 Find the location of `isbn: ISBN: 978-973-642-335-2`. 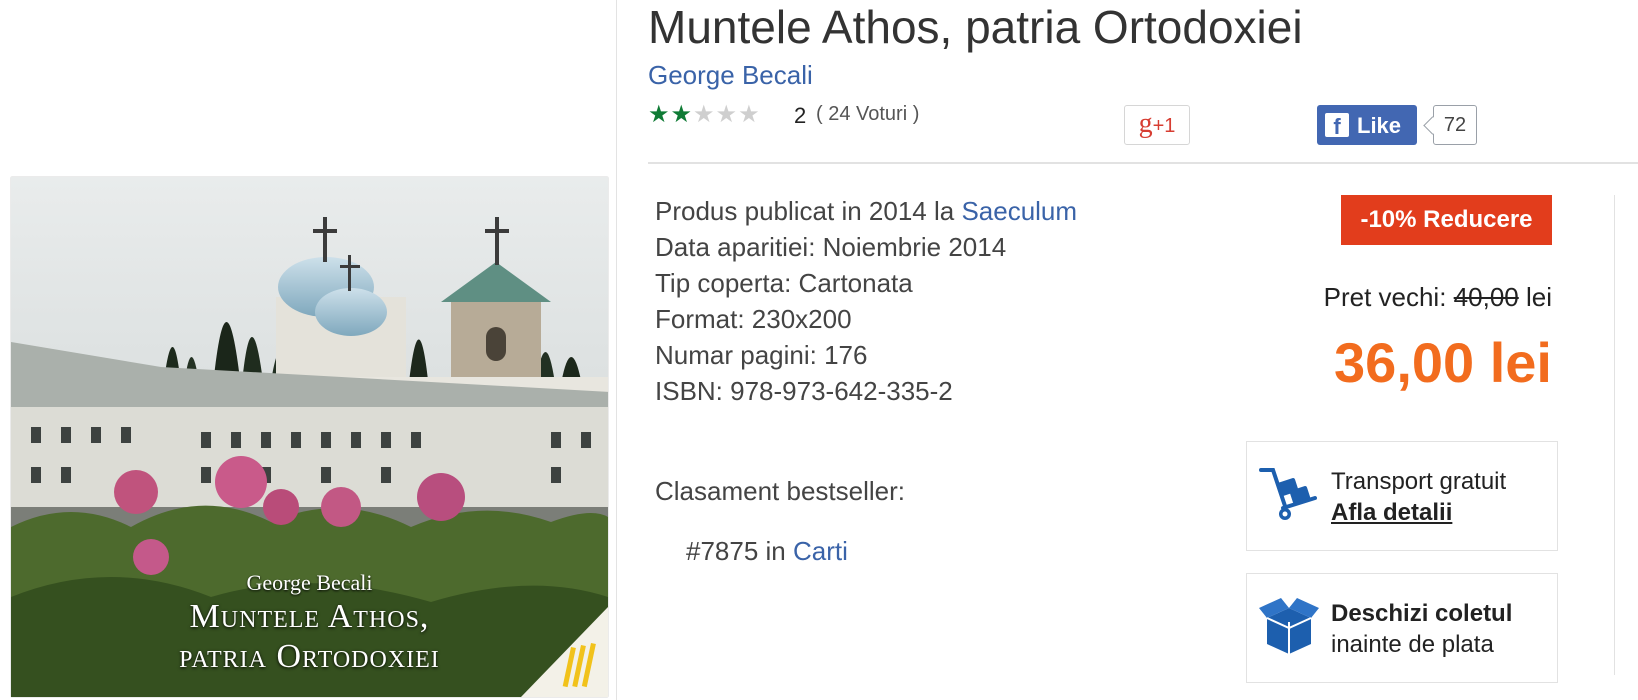

isbn: ISBN: 978-973-642-335-2 is located at coordinates (804, 391).